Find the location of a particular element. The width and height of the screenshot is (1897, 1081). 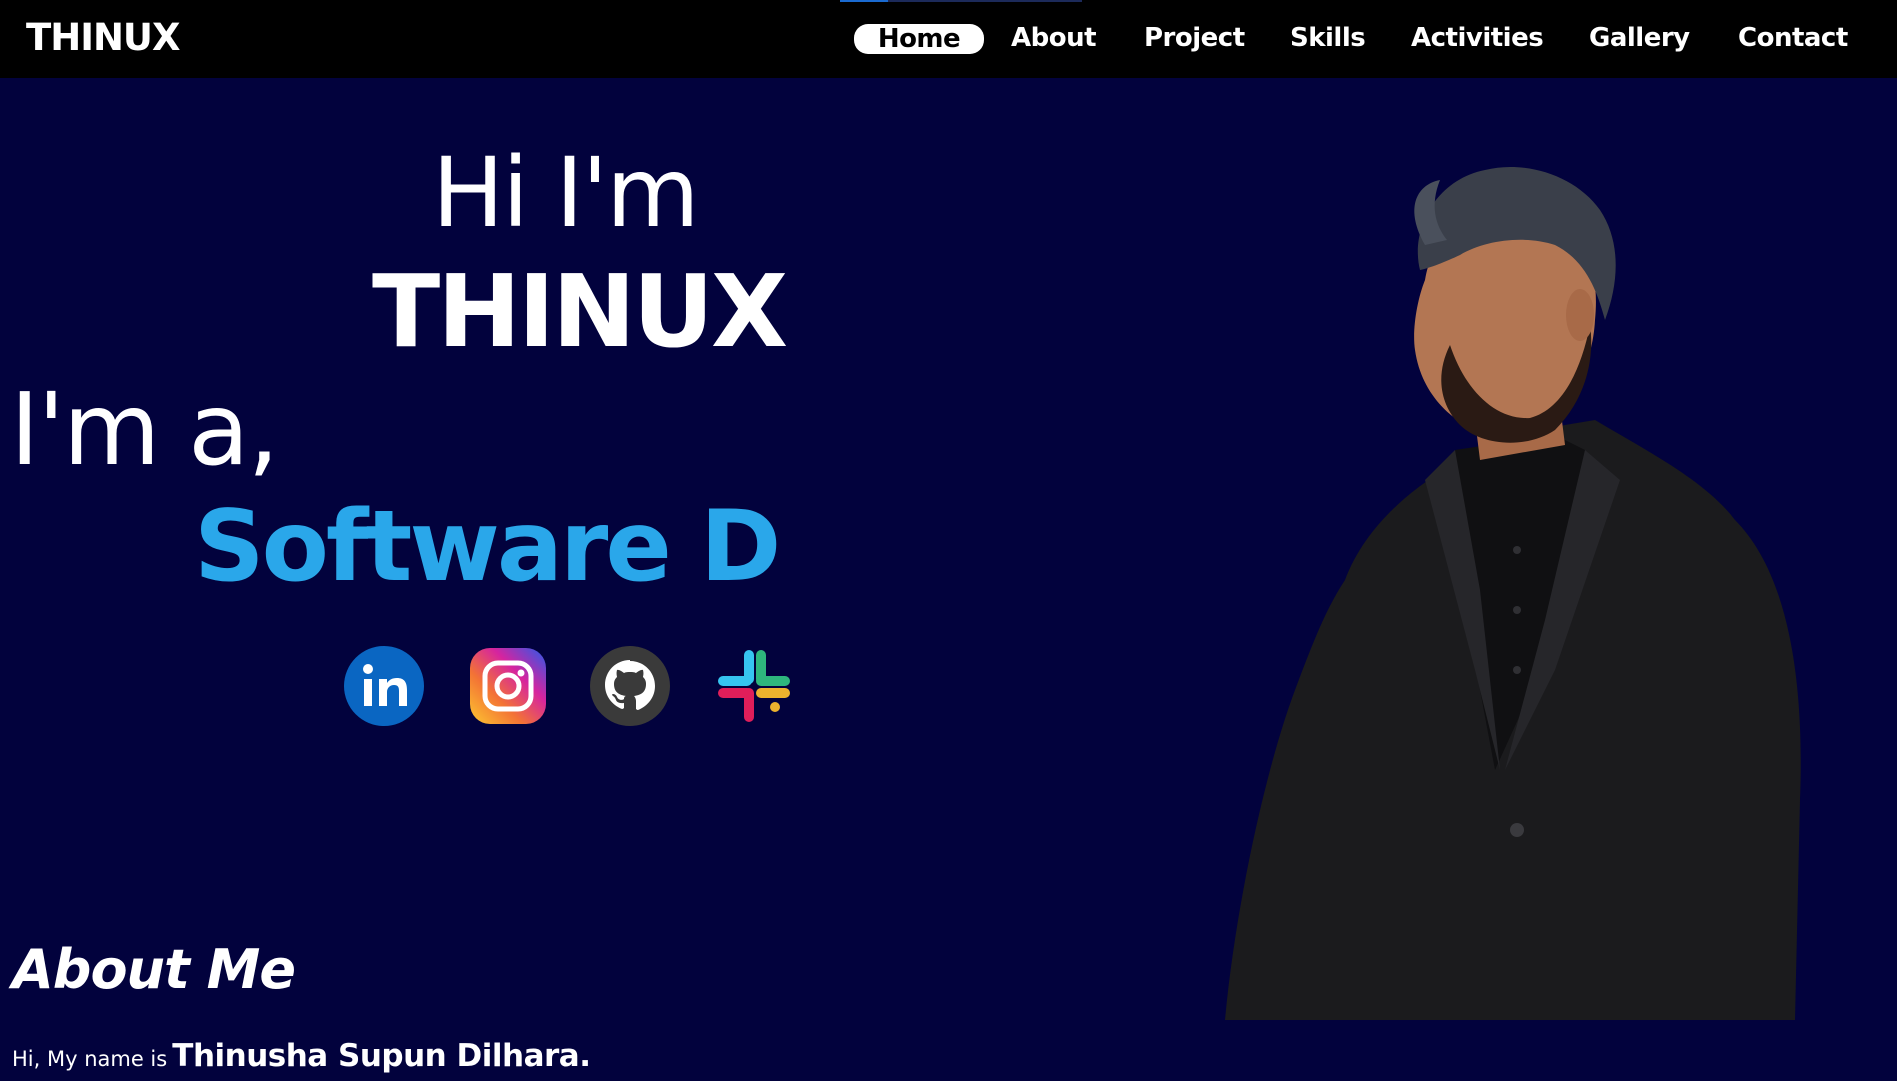

nav-item-gallery: Gallery is located at coordinates (1639, 38).